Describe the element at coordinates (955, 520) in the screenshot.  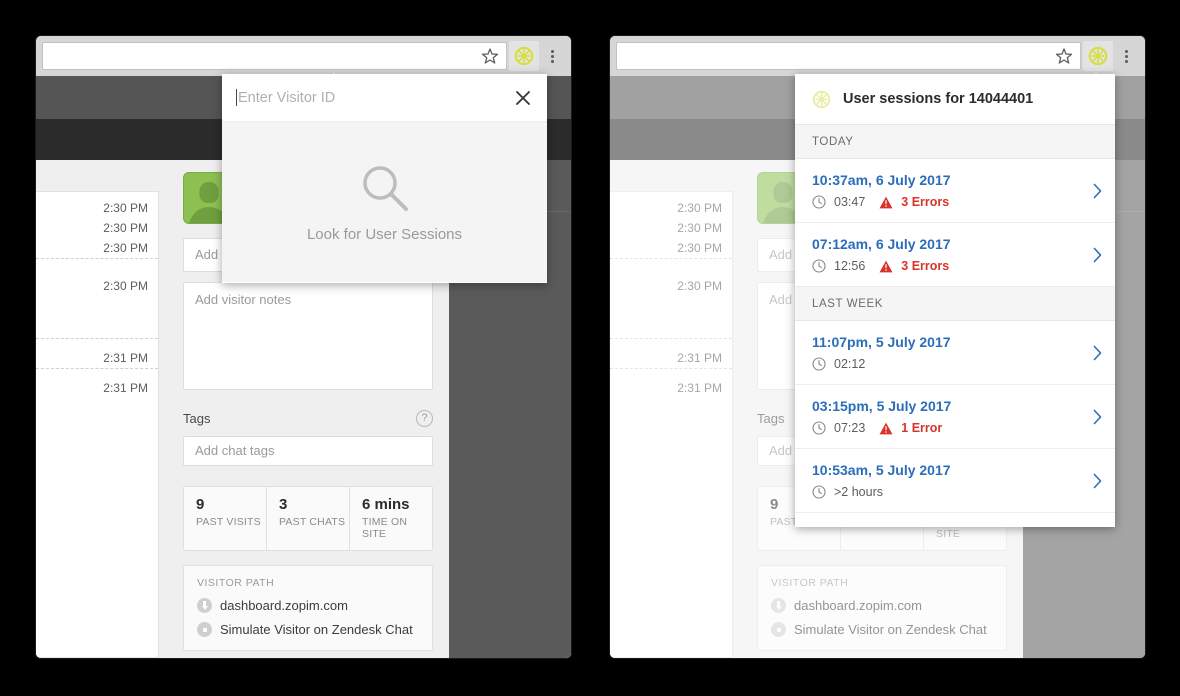
I see `session-list-item-partial: 12:21pm, 3 July 2017` at that location.